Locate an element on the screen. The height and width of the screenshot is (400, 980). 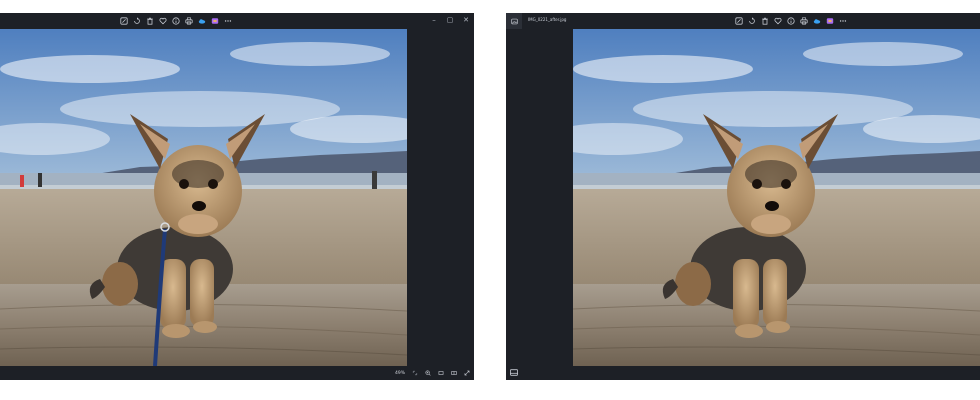
fullscreen-icon is located at coordinates (466, 373).